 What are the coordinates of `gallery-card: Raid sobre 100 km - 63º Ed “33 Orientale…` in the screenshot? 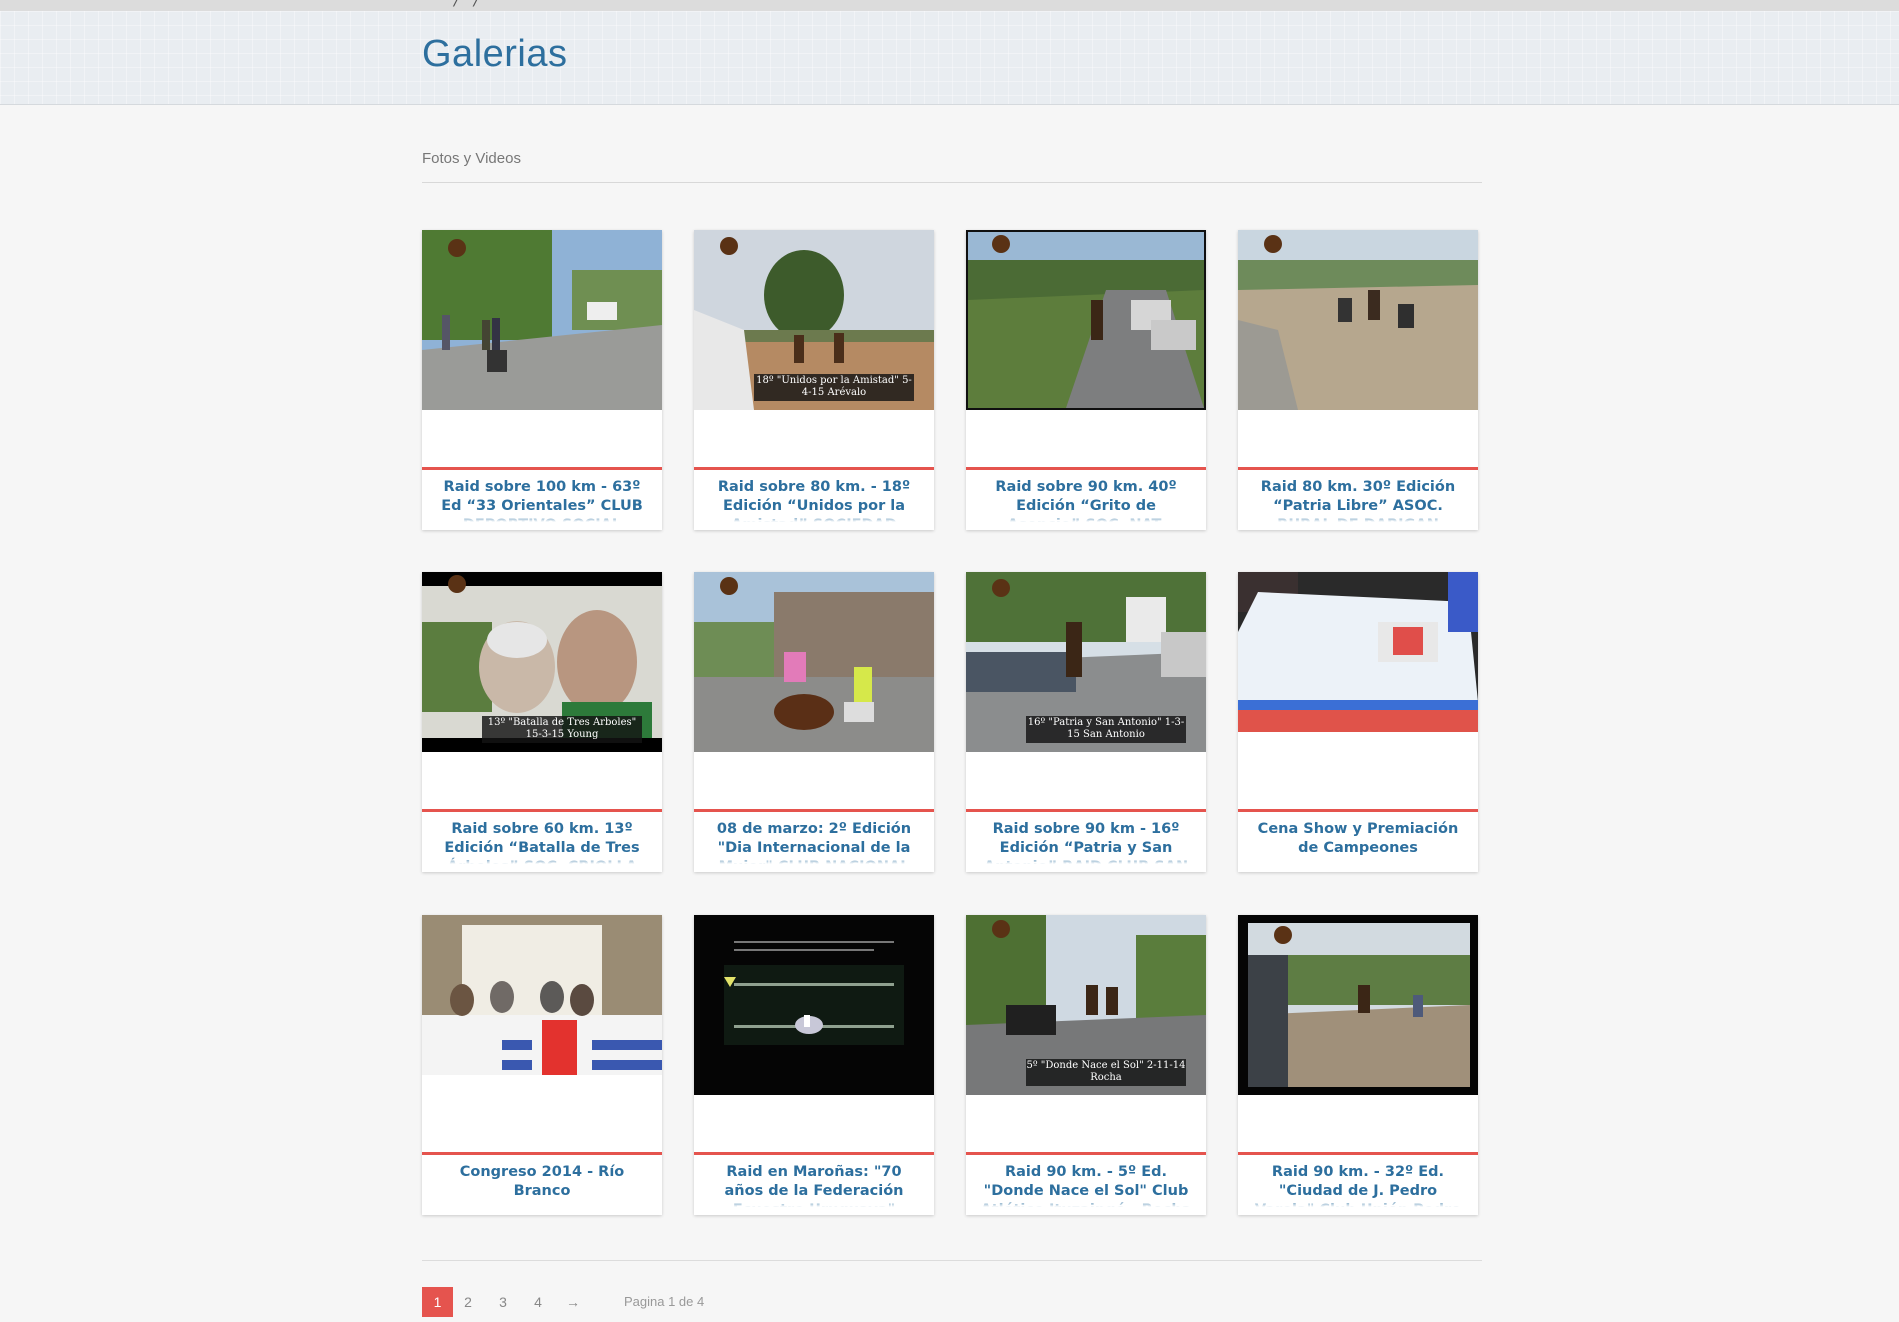 It's located at (542, 380).